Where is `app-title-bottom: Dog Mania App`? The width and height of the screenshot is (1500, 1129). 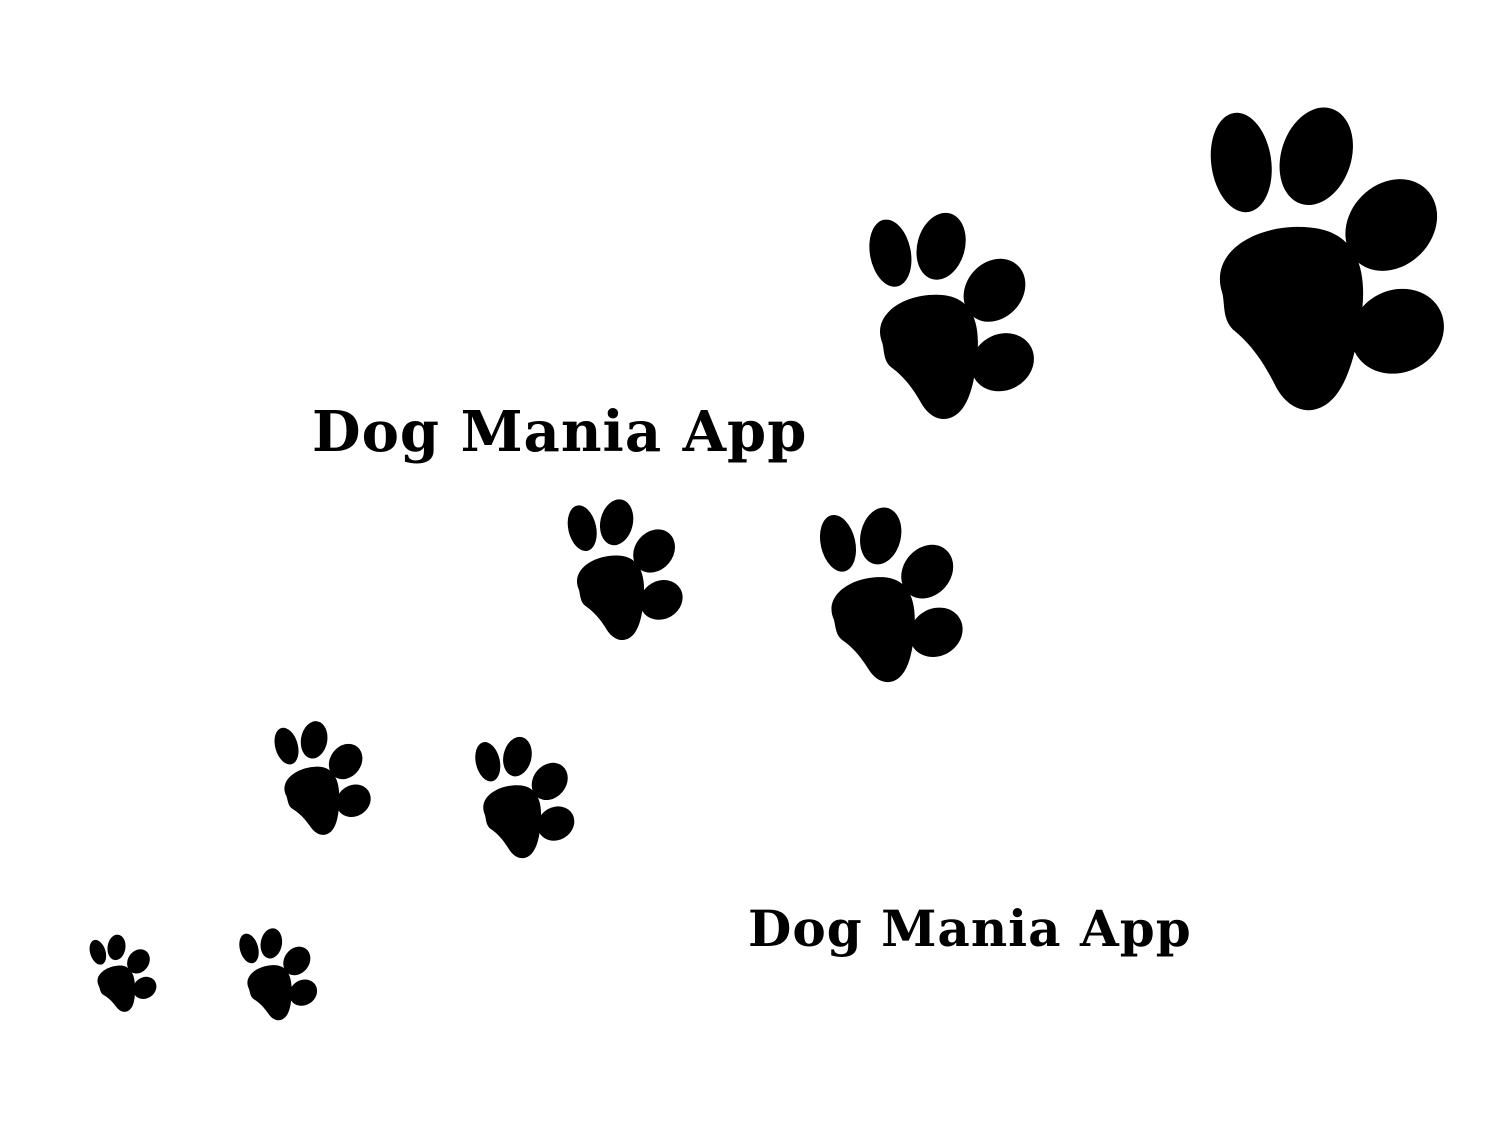 app-title-bottom: Dog Mania App is located at coordinates (970, 928).